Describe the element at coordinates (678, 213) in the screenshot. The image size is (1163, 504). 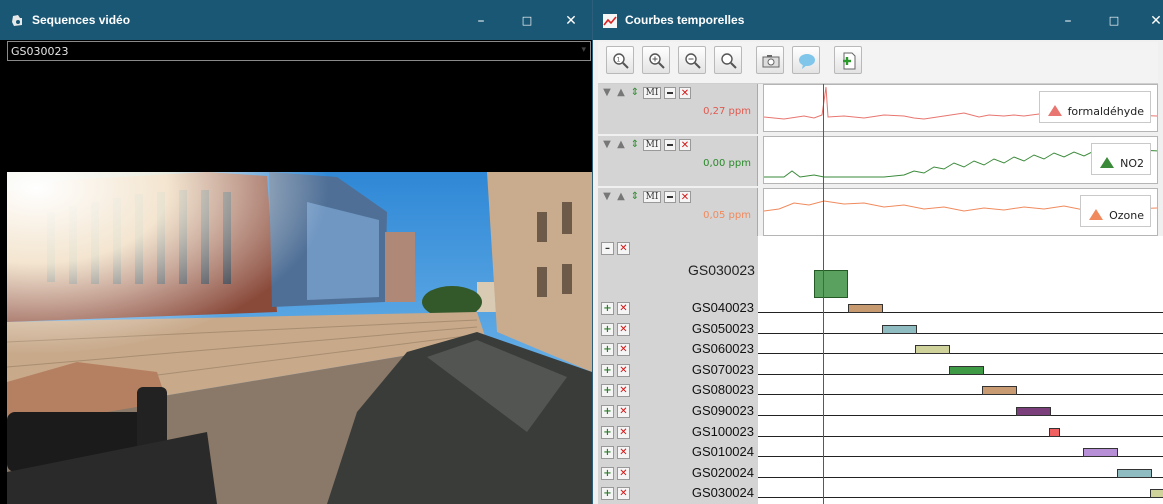
I see `track-controls: ▼ ▲ ⇕ MI ✕ 0,05 ppm` at that location.